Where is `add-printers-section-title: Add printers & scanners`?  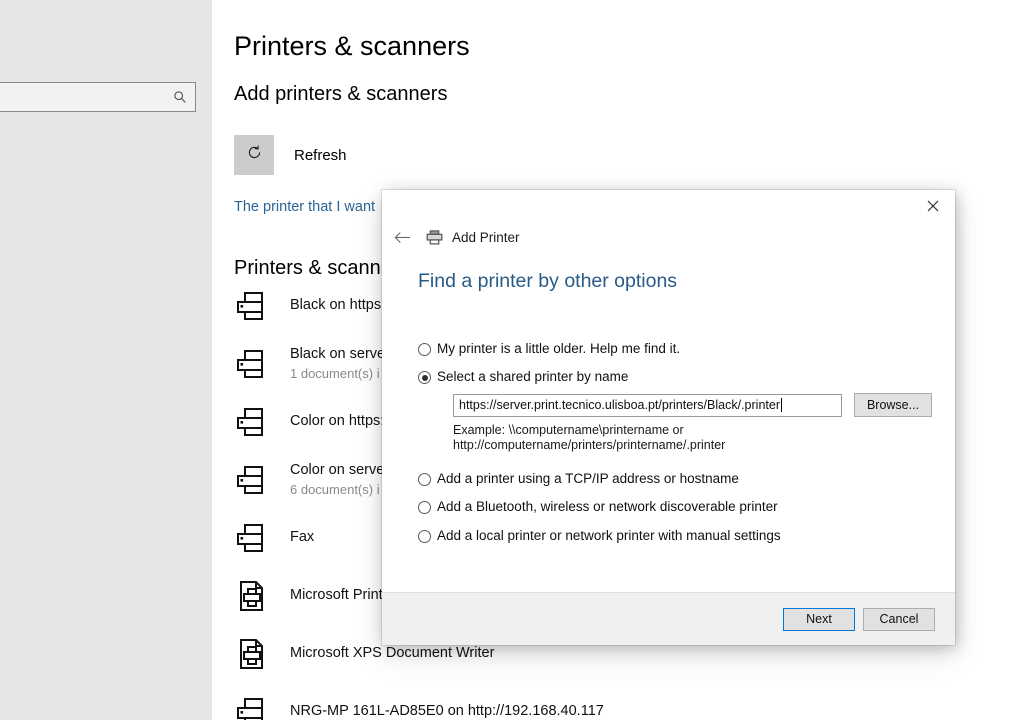 add-printers-section-title: Add printers & scanners is located at coordinates (341, 94).